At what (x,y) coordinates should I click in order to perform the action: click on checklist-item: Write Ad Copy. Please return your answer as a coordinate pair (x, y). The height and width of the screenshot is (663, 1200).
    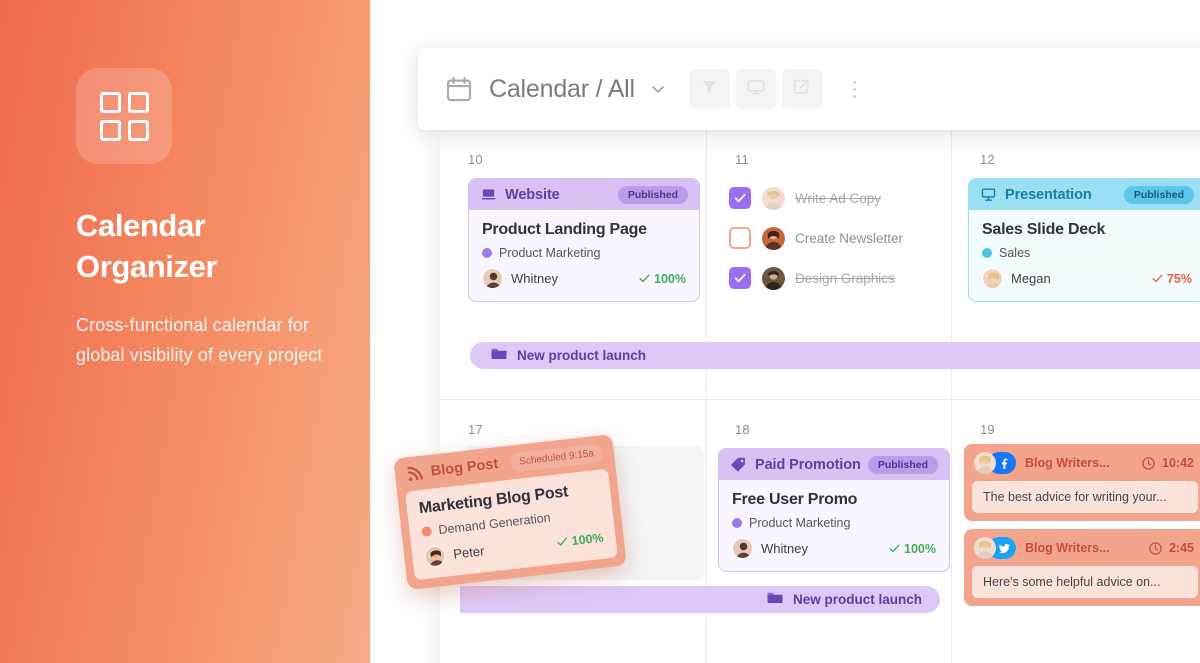
    Looking at the image, I should click on (816, 198).